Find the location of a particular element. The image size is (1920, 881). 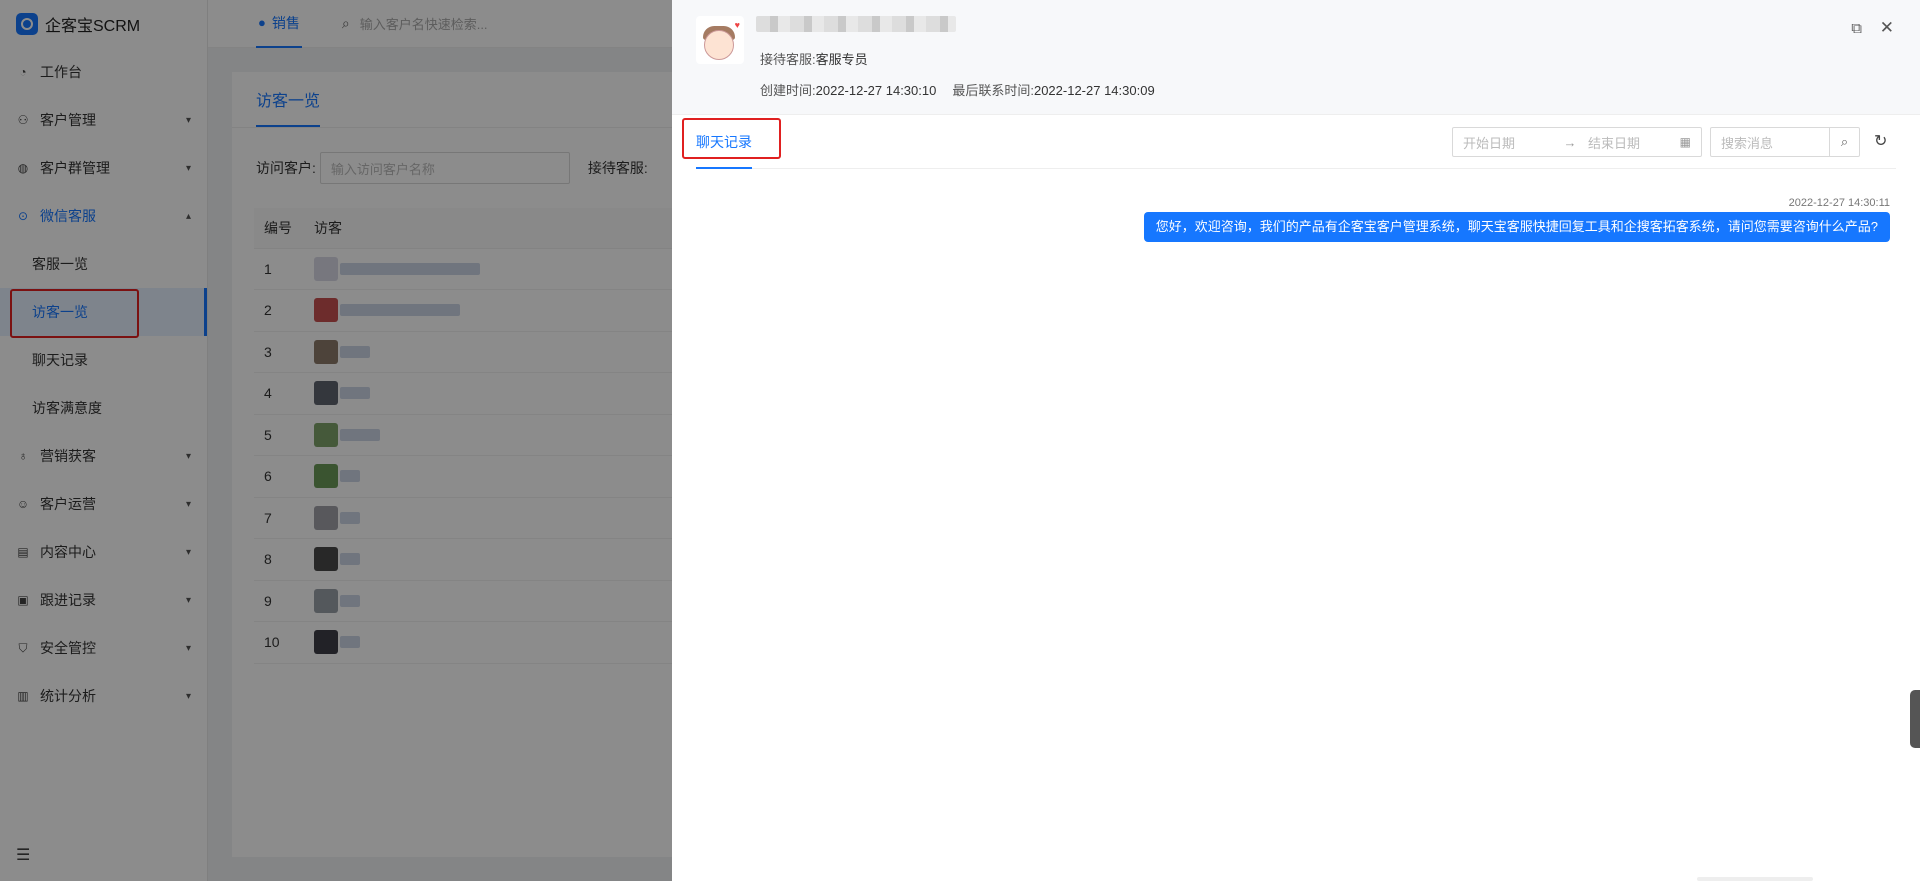

end-date-input: 结束日期 is located at coordinates (1631, 142).